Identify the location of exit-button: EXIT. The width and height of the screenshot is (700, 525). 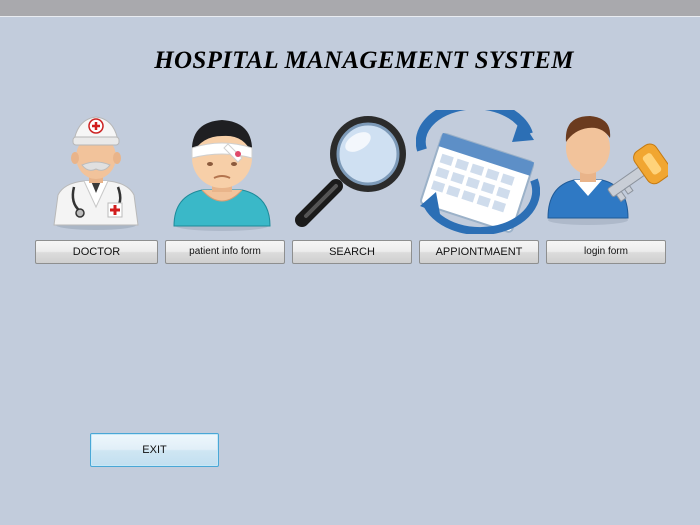
(154, 450).